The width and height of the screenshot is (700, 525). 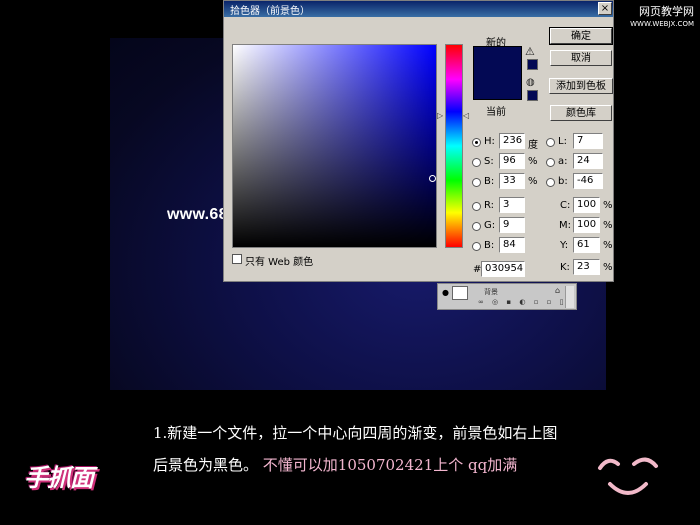 What do you see at coordinates (489, 245) in the screenshot?
I see `blue-label: B:` at bounding box center [489, 245].